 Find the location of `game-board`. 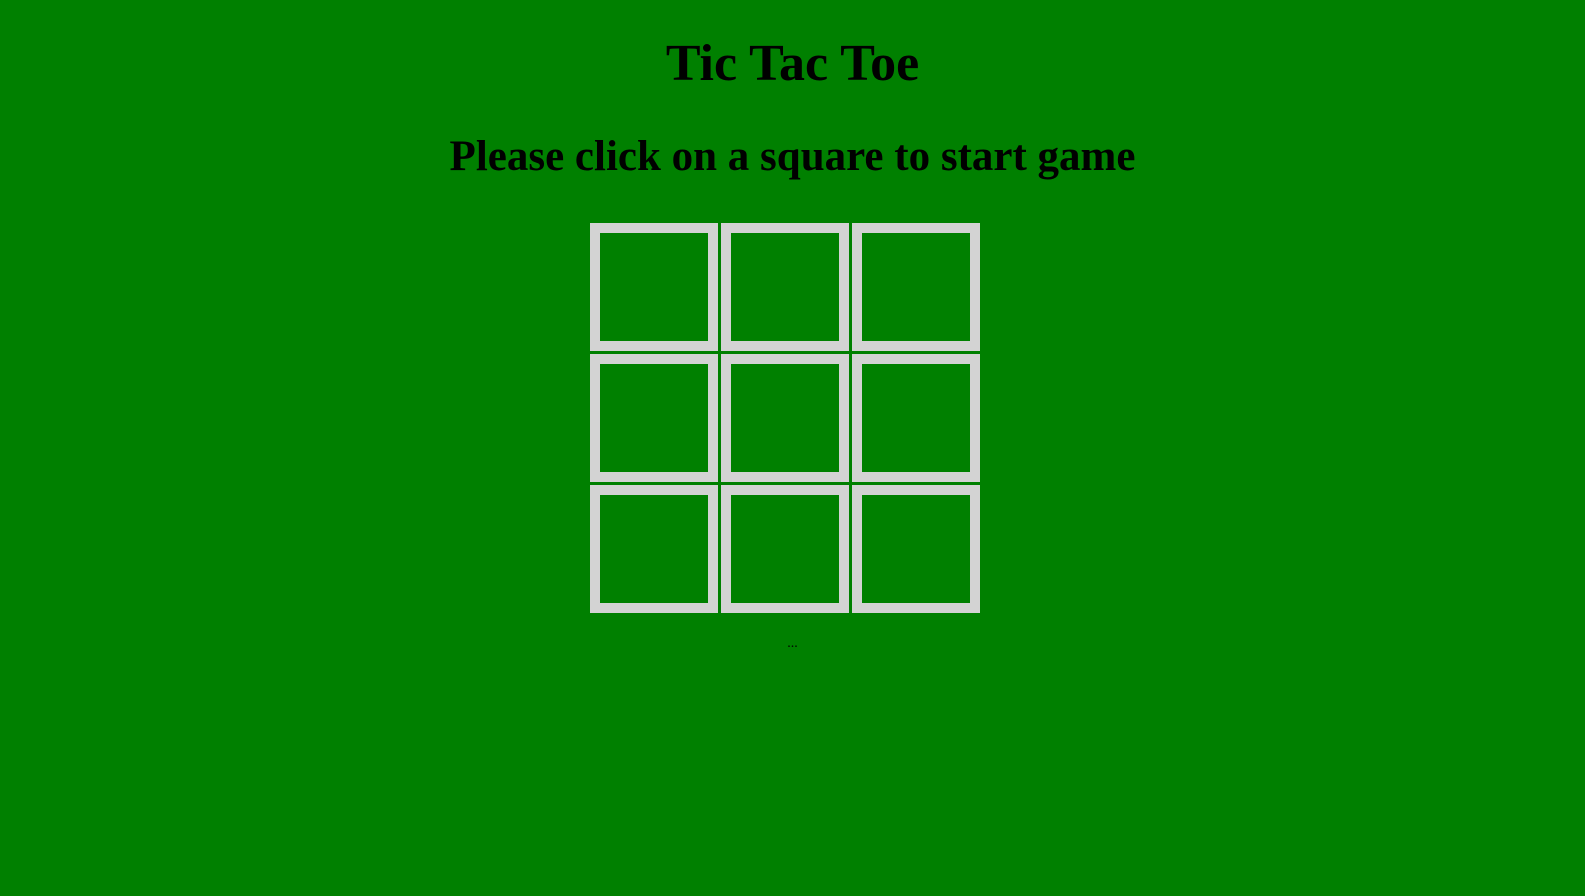

game-board is located at coordinates (787, 420).